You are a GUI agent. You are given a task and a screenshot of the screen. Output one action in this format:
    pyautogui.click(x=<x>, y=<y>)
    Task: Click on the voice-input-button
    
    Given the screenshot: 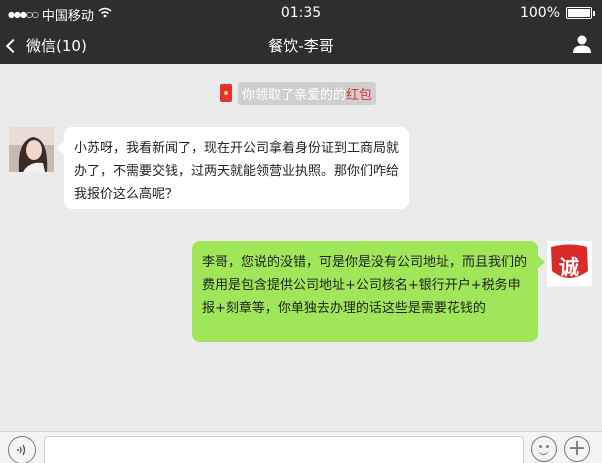 What is the action you would take?
    pyautogui.click(x=22, y=449)
    